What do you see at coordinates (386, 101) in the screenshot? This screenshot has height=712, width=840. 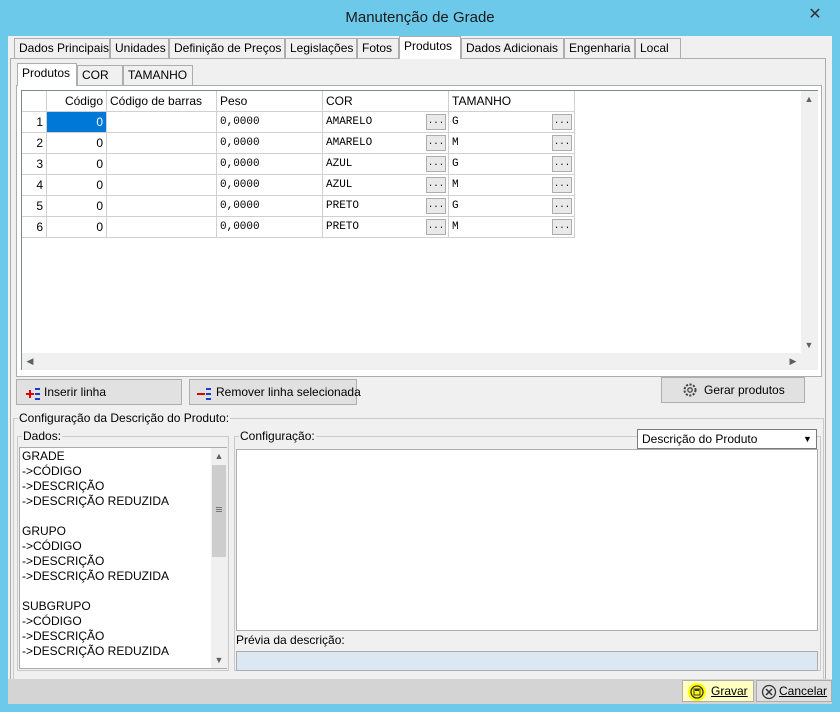 I see `col-header-cor: COR` at bounding box center [386, 101].